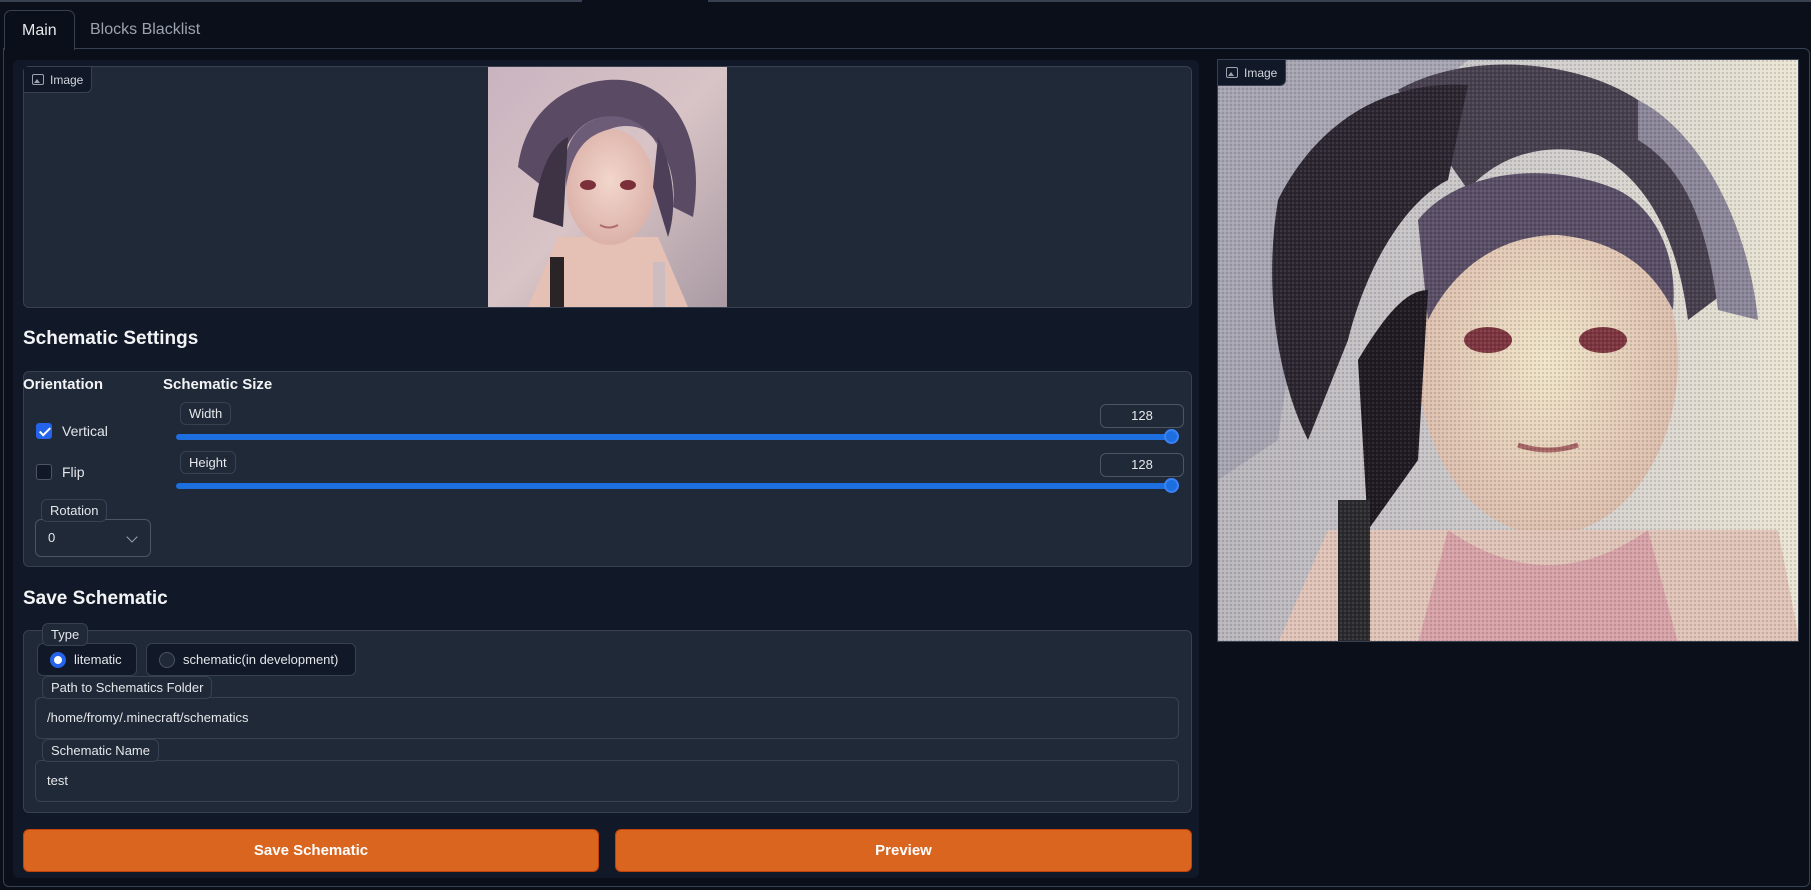 The height and width of the screenshot is (890, 1811). Describe the element at coordinates (645, 1) in the screenshot. I see `top-border-notch` at that location.